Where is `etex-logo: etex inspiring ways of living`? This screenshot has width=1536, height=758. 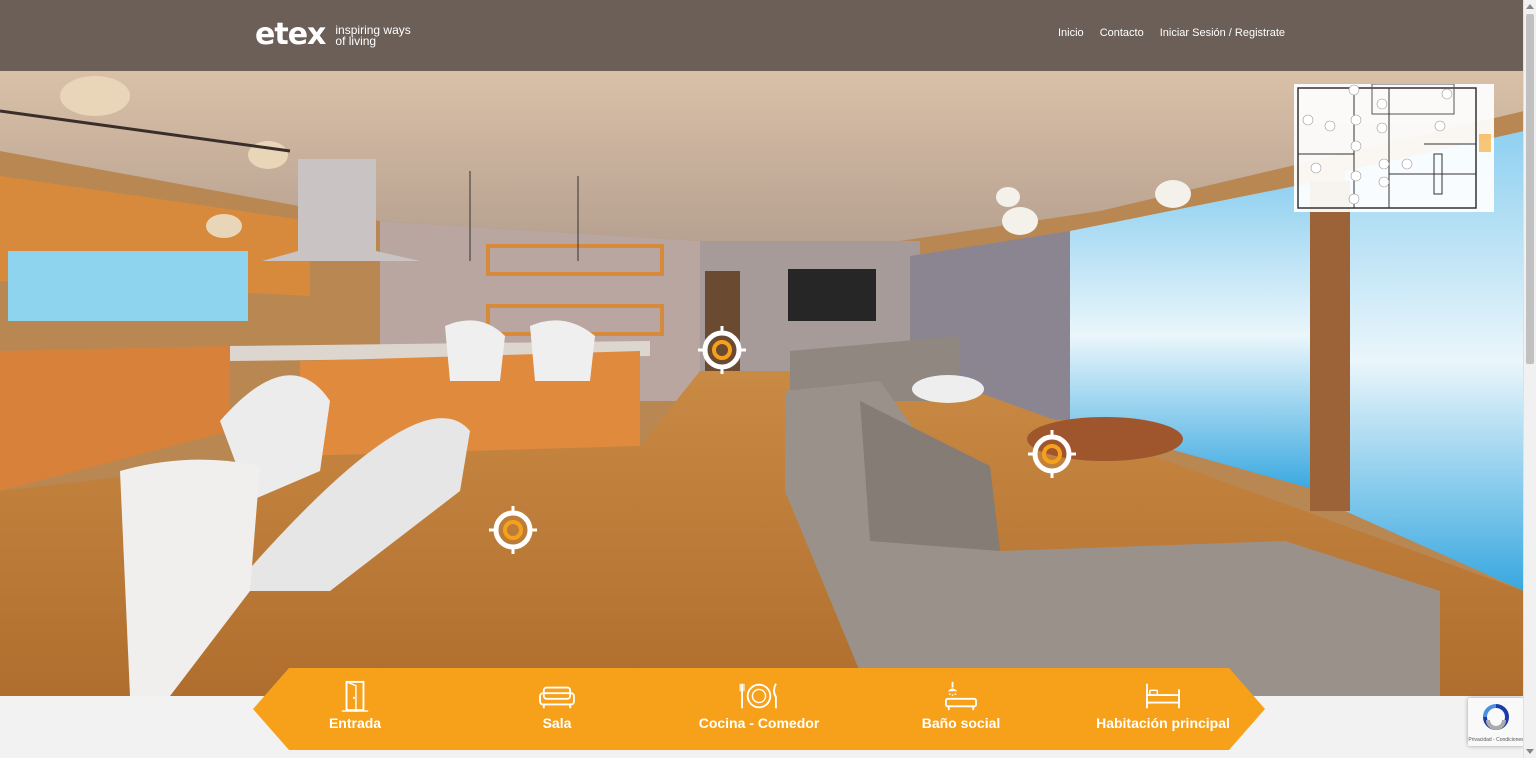 etex-logo: etex inspiring ways of living is located at coordinates (333, 35).